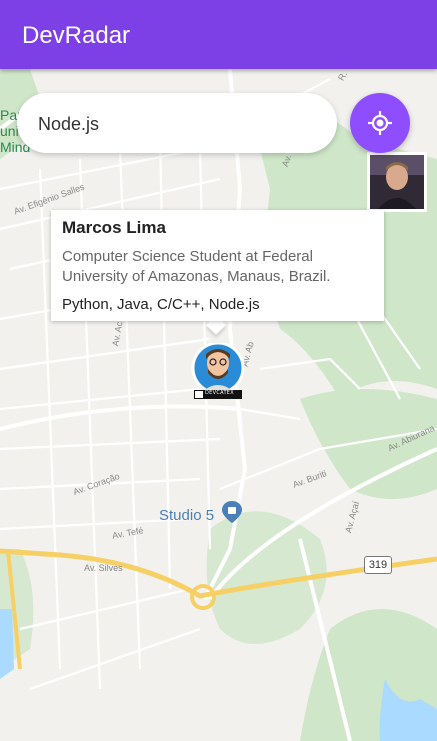  Describe the element at coordinates (7, 644) in the screenshot. I see `water-area` at that location.